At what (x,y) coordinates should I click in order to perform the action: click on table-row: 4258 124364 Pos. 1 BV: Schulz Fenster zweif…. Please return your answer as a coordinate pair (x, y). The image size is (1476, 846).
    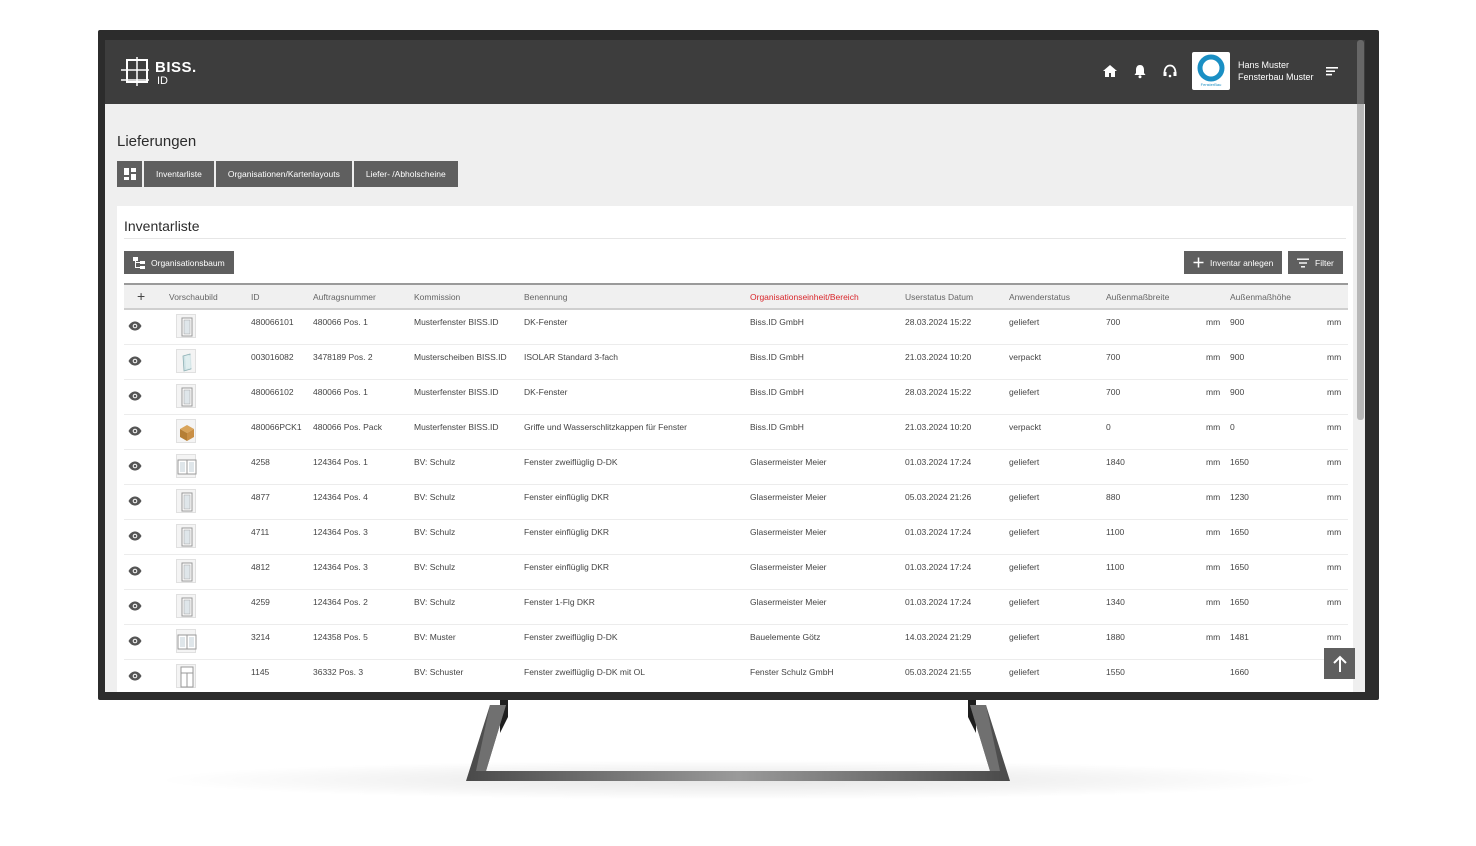
    Looking at the image, I should click on (736, 467).